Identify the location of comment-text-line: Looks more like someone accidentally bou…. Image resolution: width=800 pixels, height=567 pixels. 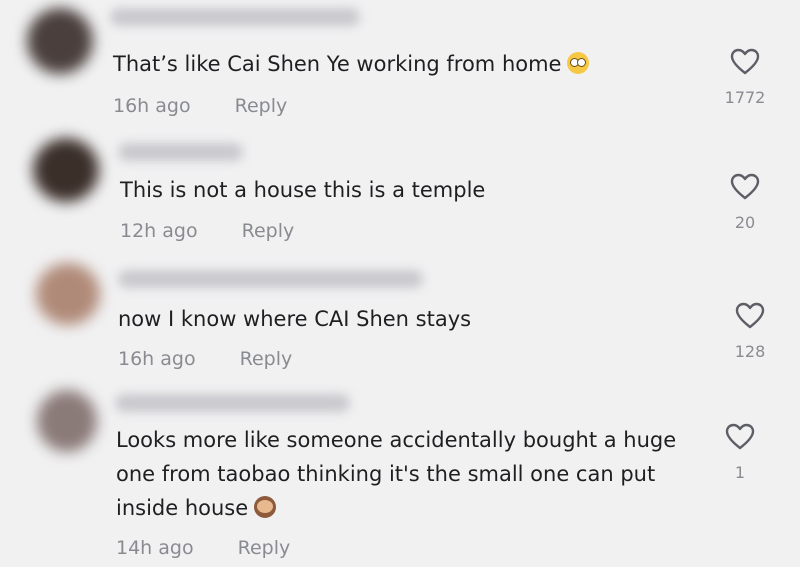
(396, 440).